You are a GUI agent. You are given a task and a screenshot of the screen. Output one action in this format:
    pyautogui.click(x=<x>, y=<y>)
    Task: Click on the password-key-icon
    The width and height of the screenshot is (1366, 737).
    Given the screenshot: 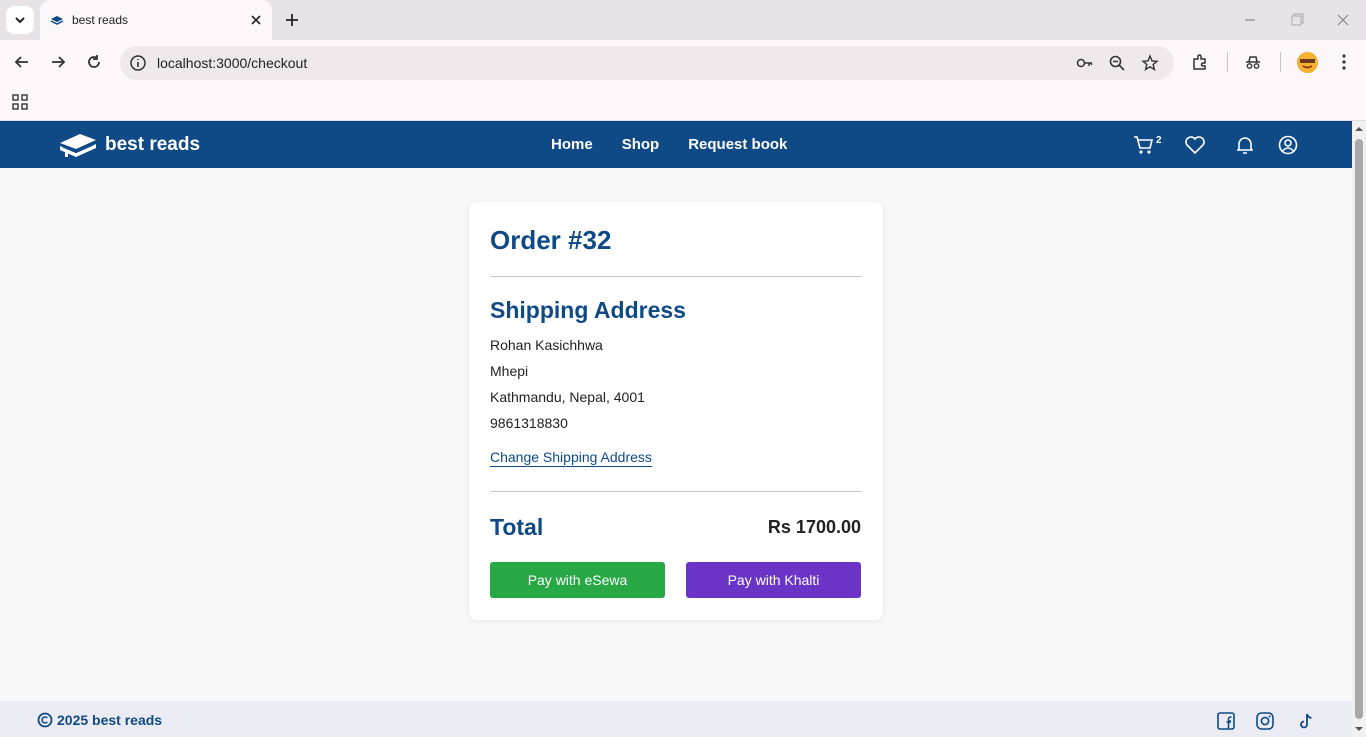 What is the action you would take?
    pyautogui.click(x=1085, y=63)
    